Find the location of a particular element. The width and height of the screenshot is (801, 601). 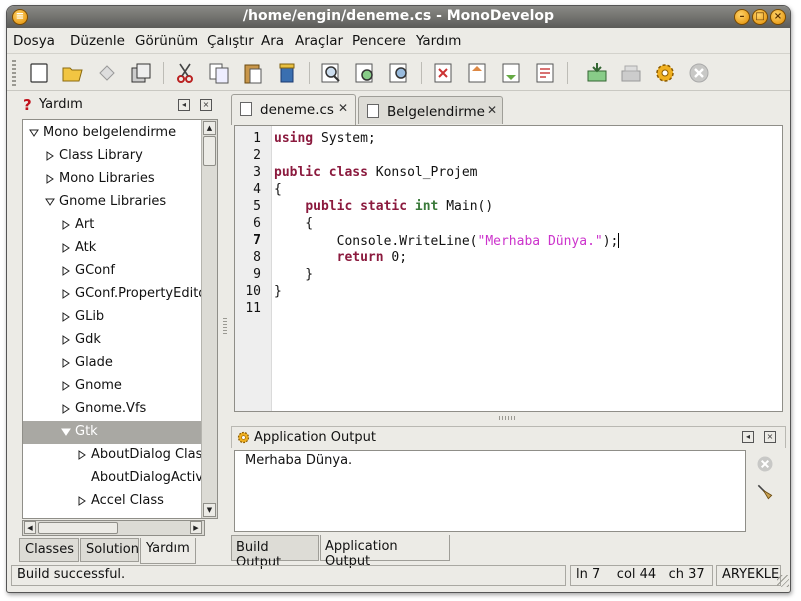

save-all-icon is located at coordinates (141, 73).